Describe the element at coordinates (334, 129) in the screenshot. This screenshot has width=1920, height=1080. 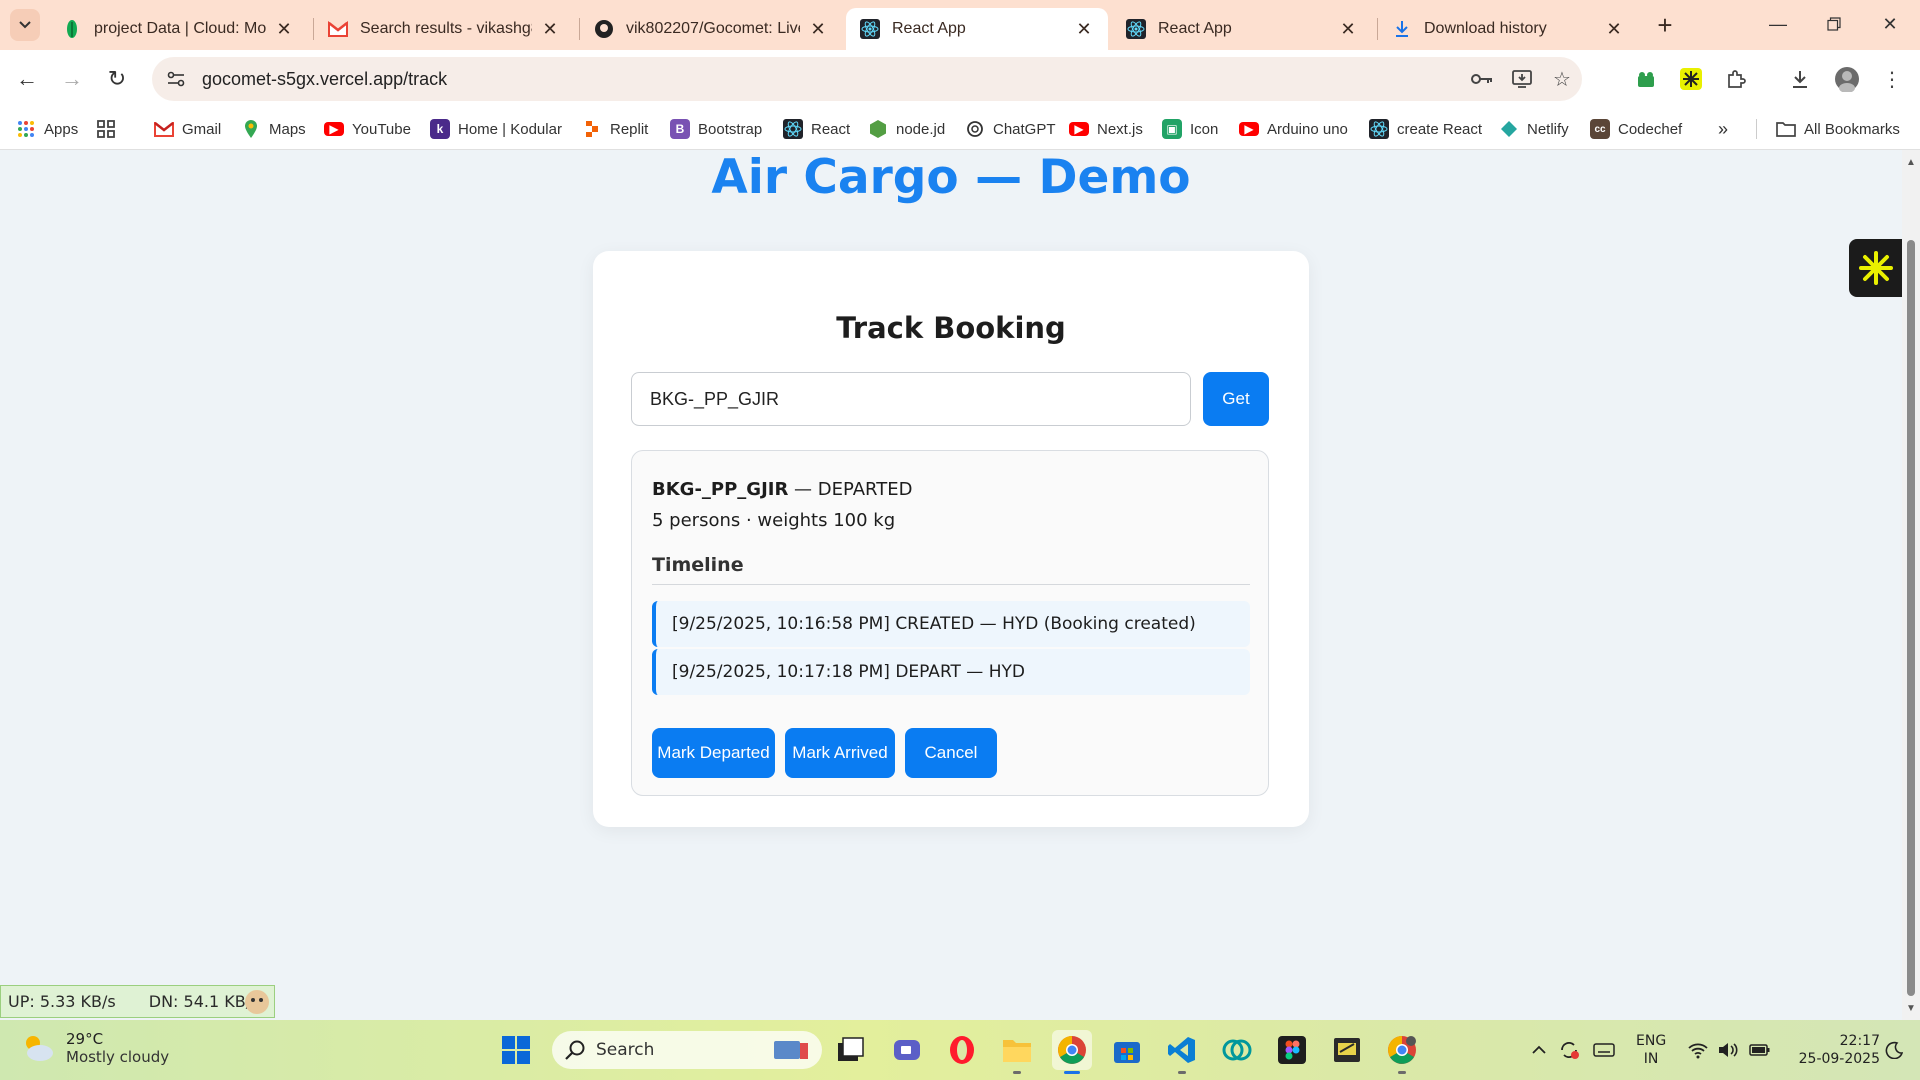
I see `youtube-icon: ▶` at that location.